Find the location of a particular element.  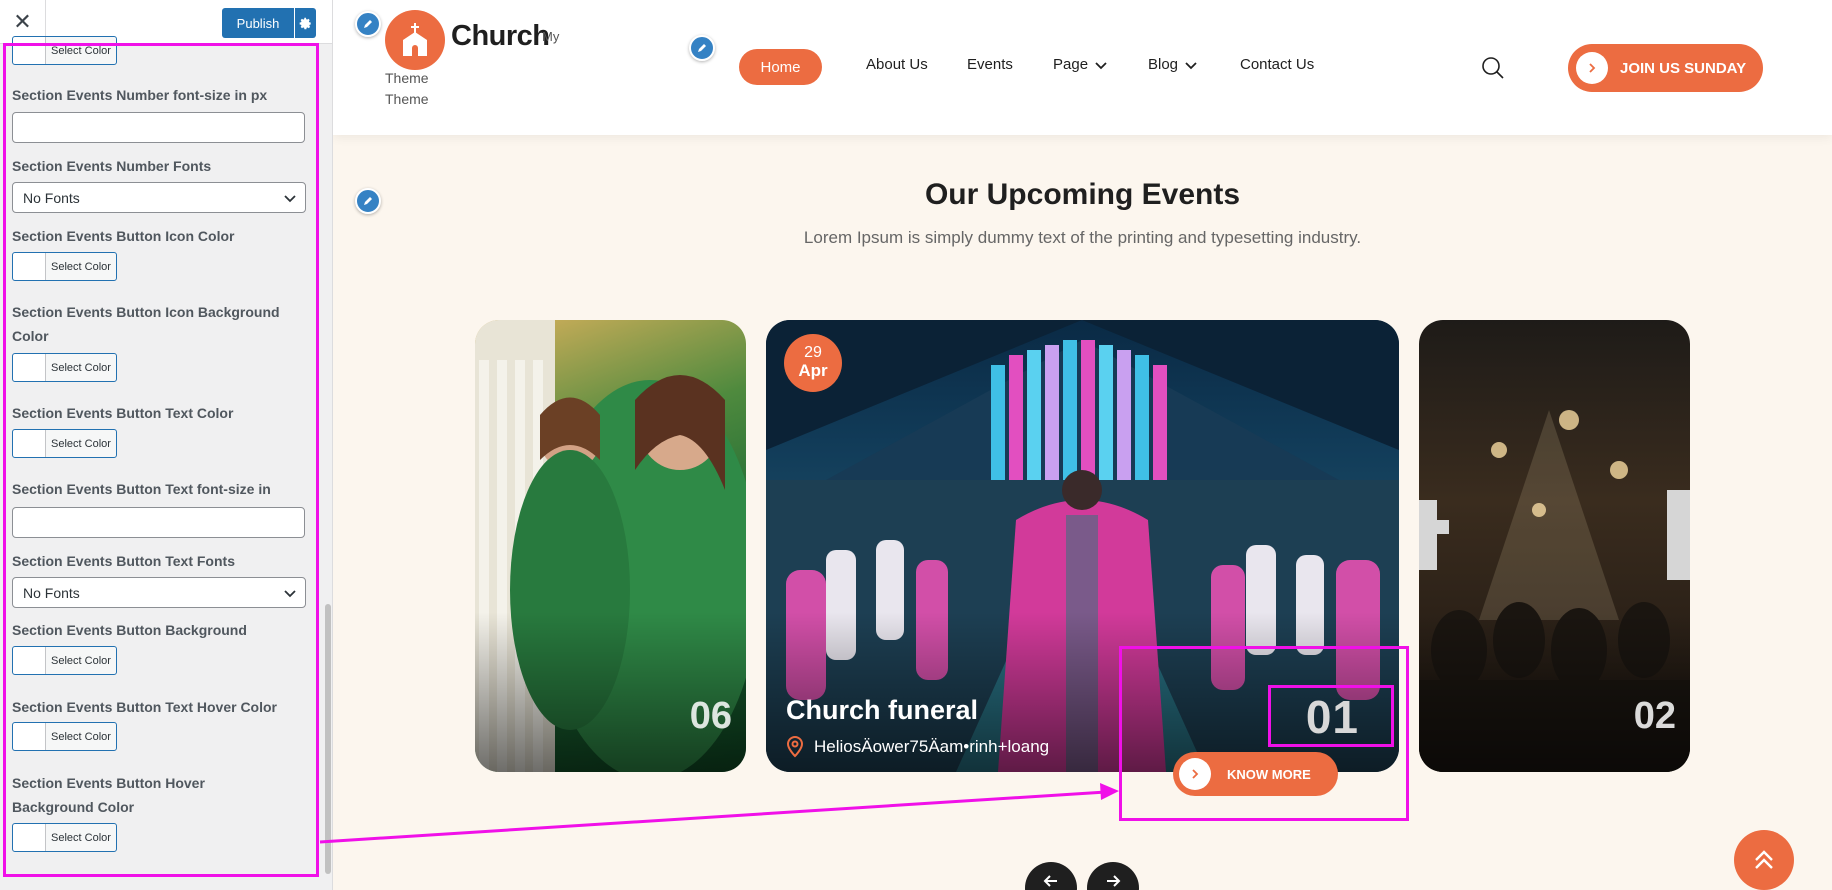

nav-home: Home is located at coordinates (780, 67).